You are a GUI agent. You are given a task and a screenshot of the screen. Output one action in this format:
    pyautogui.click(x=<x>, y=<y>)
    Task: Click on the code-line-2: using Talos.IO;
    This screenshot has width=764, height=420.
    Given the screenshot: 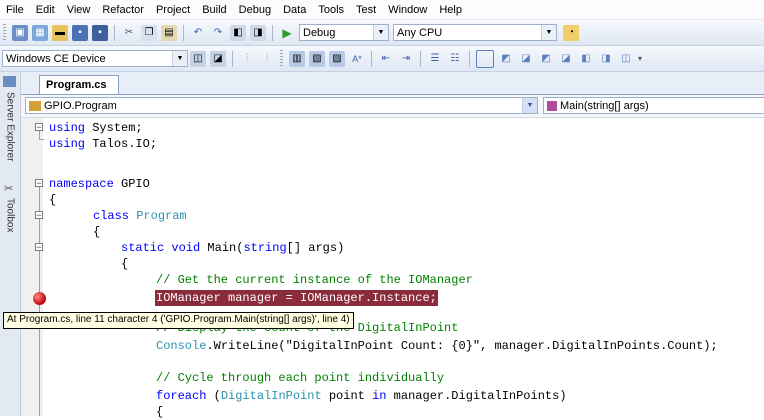 What is the action you would take?
    pyautogui.click(x=103, y=144)
    